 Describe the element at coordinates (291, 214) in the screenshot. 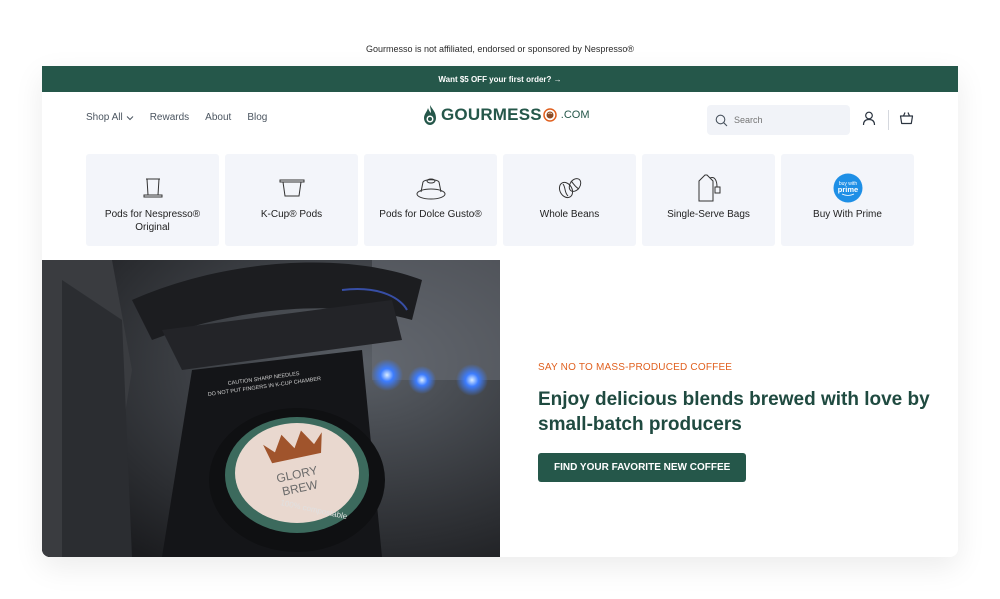

I see `category-label: K-Cup® Pods` at that location.